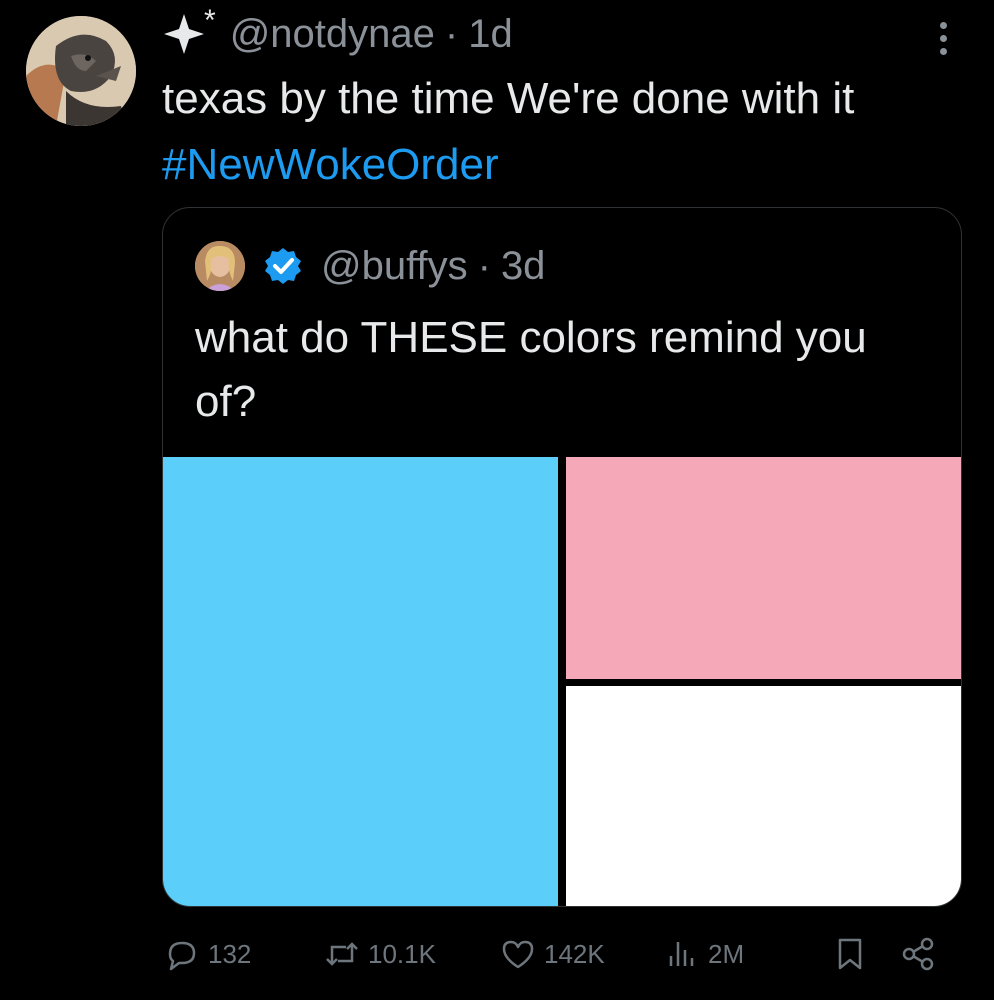 This screenshot has width=994, height=1000. Describe the element at coordinates (703, 954) in the screenshot. I see `views-button: 2M` at that location.